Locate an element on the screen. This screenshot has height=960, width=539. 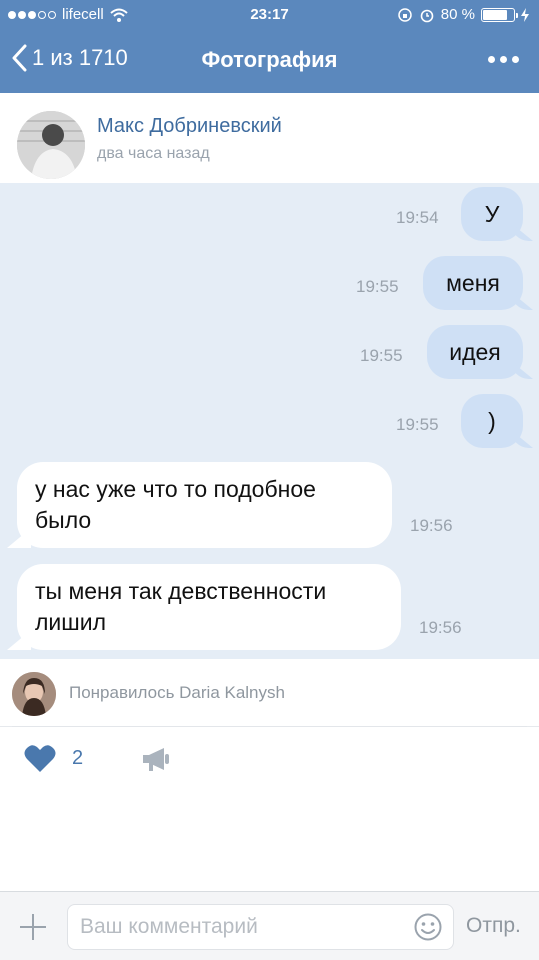
author-name: Макс Добриневский is located at coordinates (189, 126).